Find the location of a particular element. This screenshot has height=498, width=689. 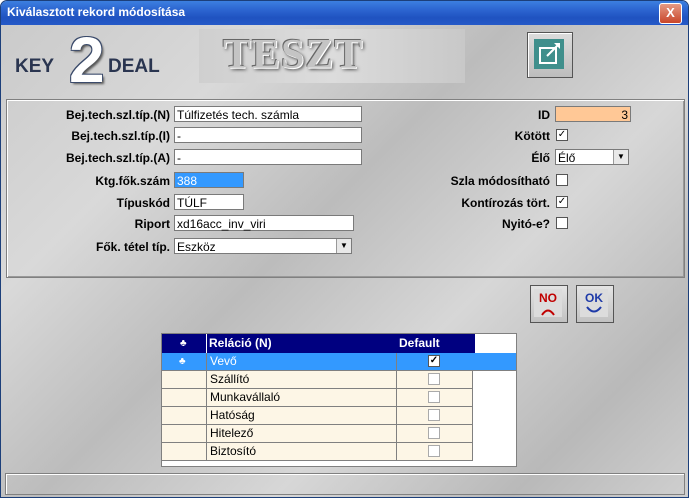

label-szla-modosithato: Szla módosítható is located at coordinates (500, 181).